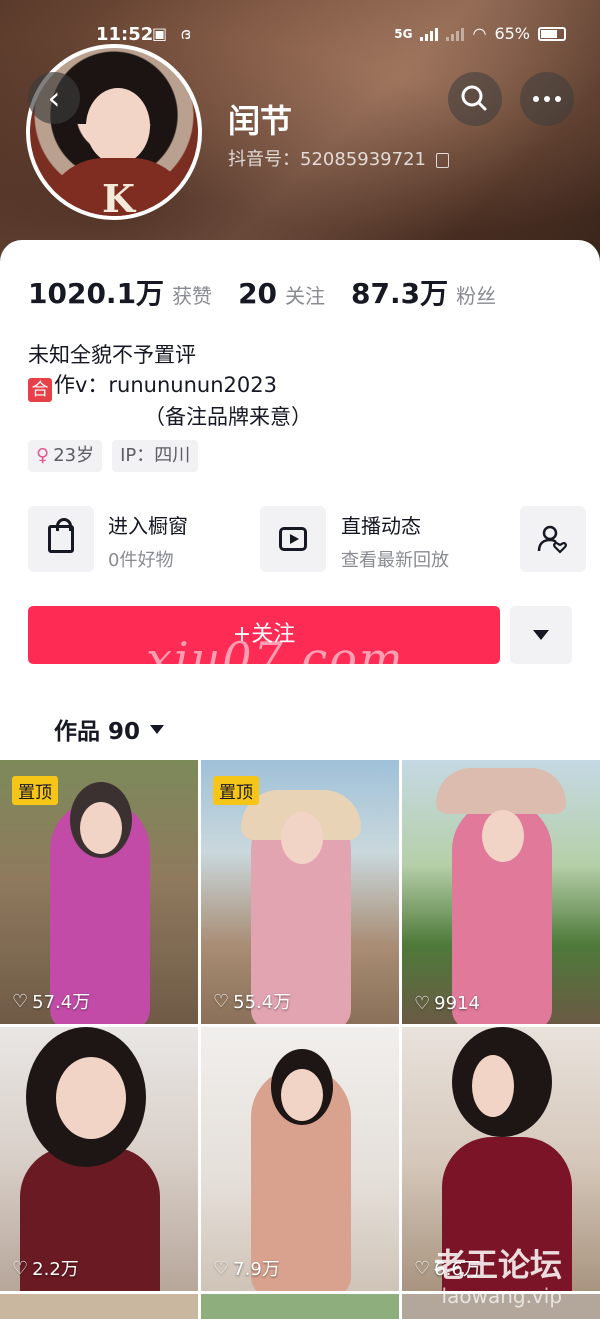 Image resolution: width=600 pixels, height=1319 pixels. Describe the element at coordinates (173, 33) in the screenshot. I see `notification-icons: ▣ ദ` at that location.